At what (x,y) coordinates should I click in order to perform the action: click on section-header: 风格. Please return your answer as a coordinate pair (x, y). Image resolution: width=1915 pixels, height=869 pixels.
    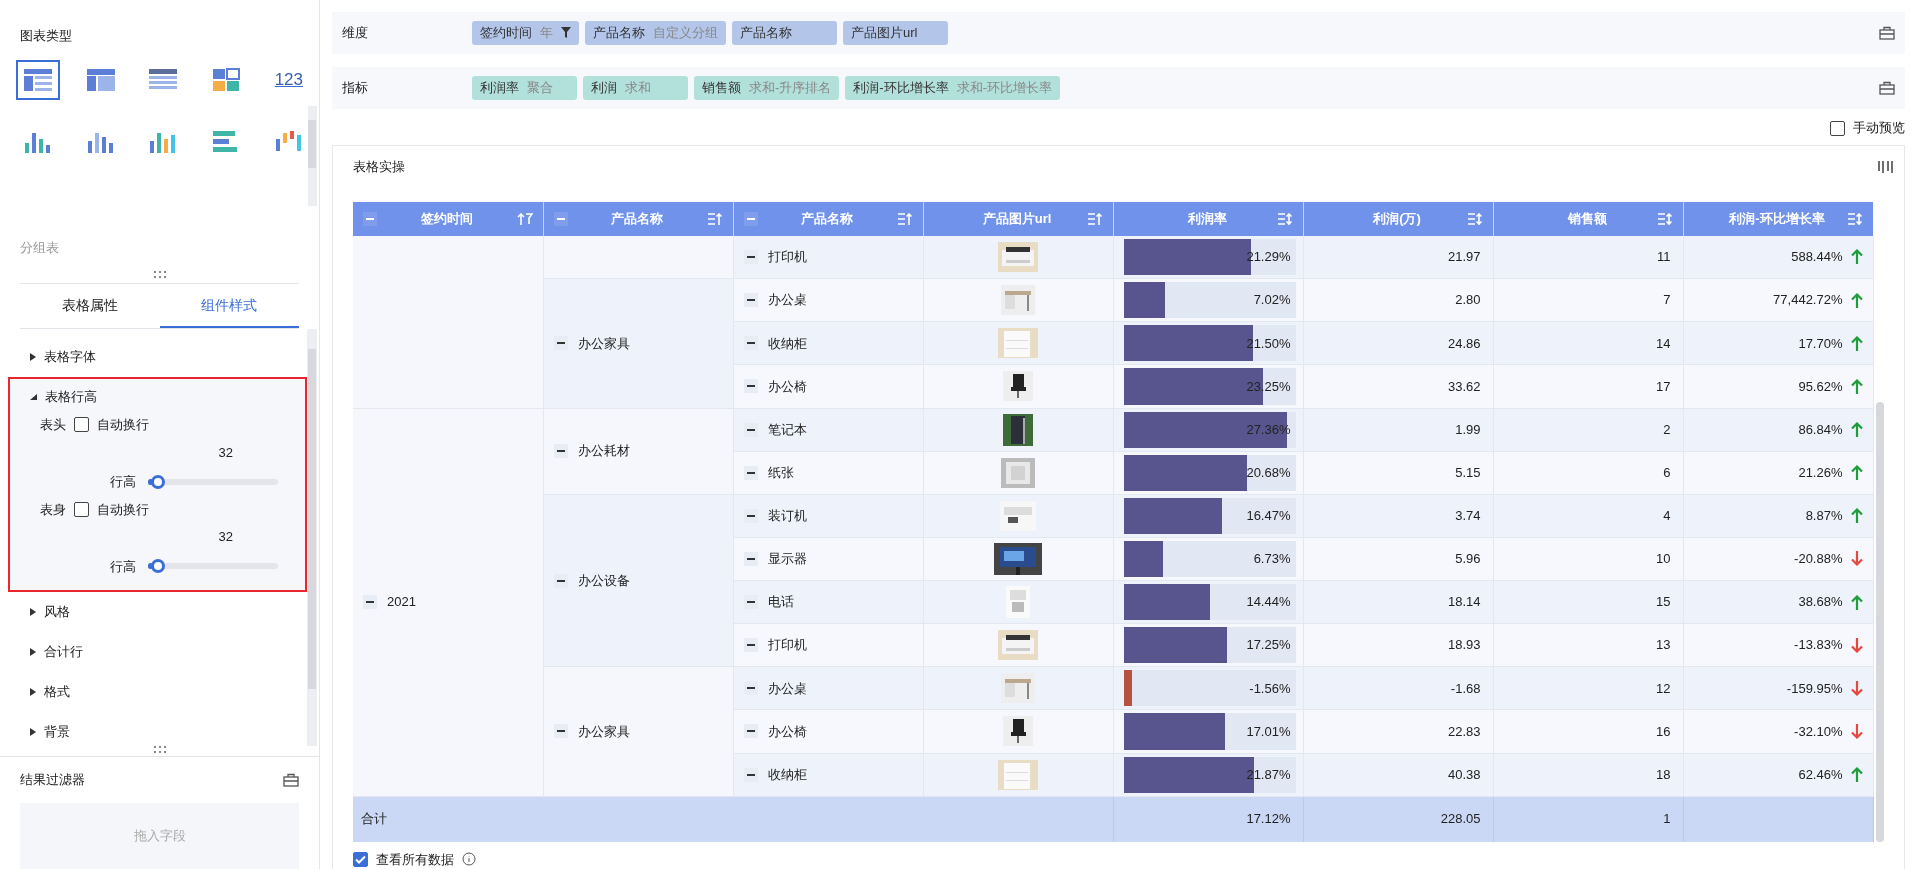
    Looking at the image, I should click on (40, 612).